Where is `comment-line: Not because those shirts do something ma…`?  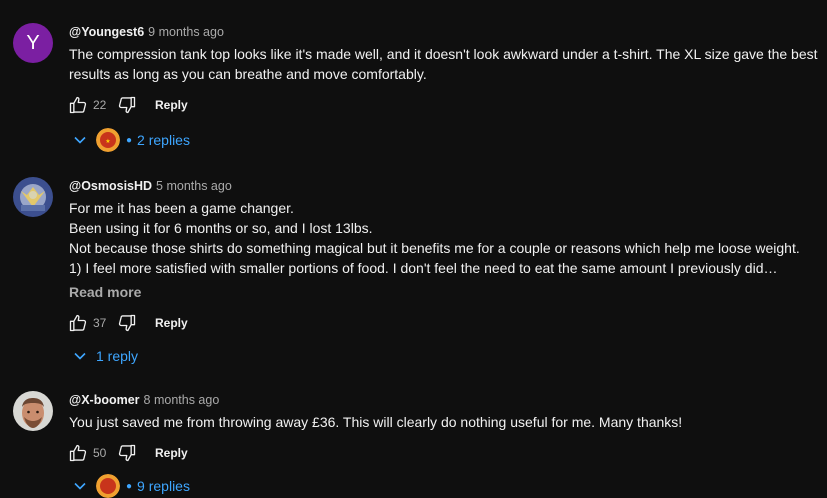
comment-line: Not because those shirts do something ma… is located at coordinates (434, 248).